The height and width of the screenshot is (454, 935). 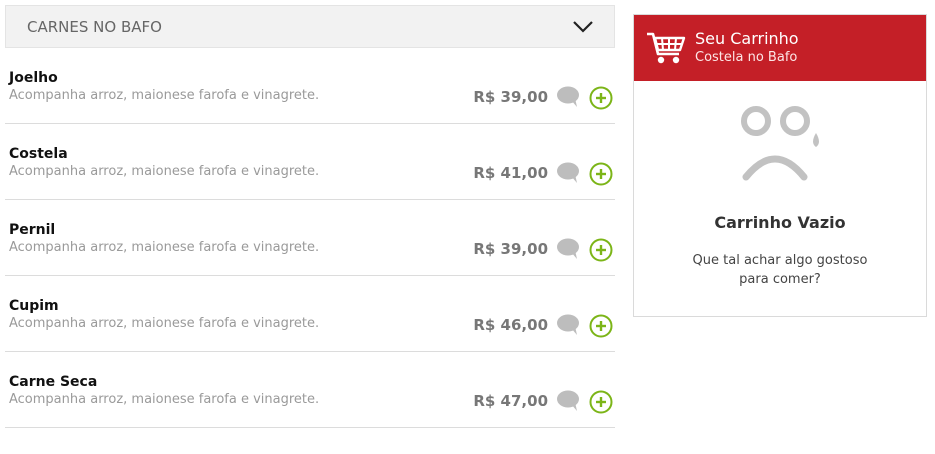 What do you see at coordinates (94, 26) in the screenshot?
I see `section-title: CARNES NO BAFO` at bounding box center [94, 26].